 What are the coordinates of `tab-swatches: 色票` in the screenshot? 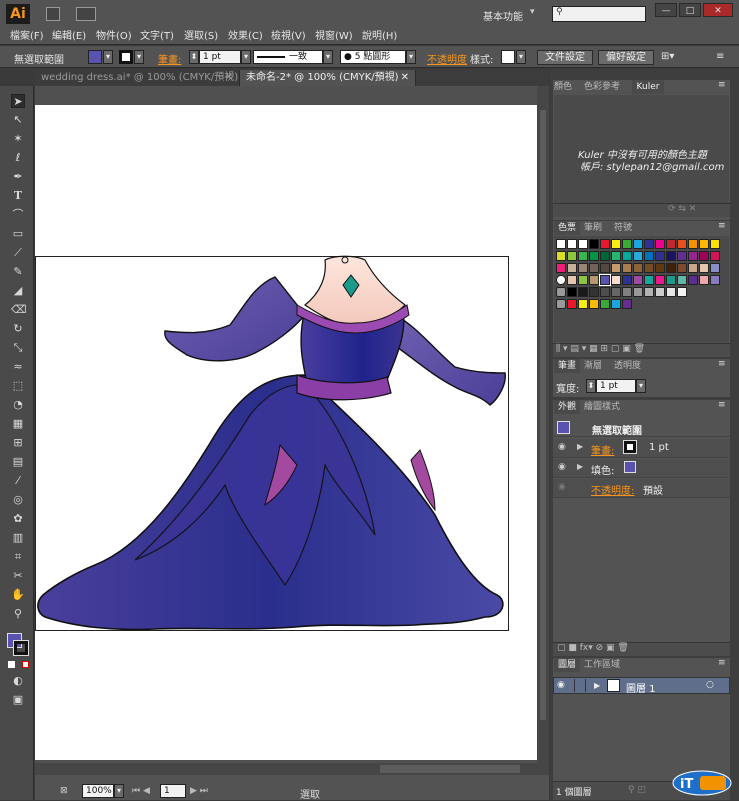 It's located at (567, 228).